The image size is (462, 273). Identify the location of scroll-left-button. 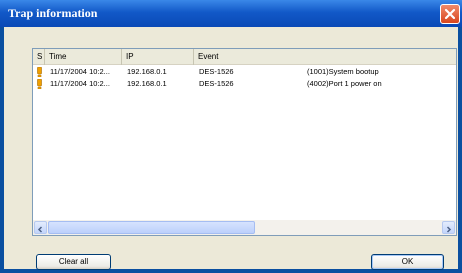
(40, 227).